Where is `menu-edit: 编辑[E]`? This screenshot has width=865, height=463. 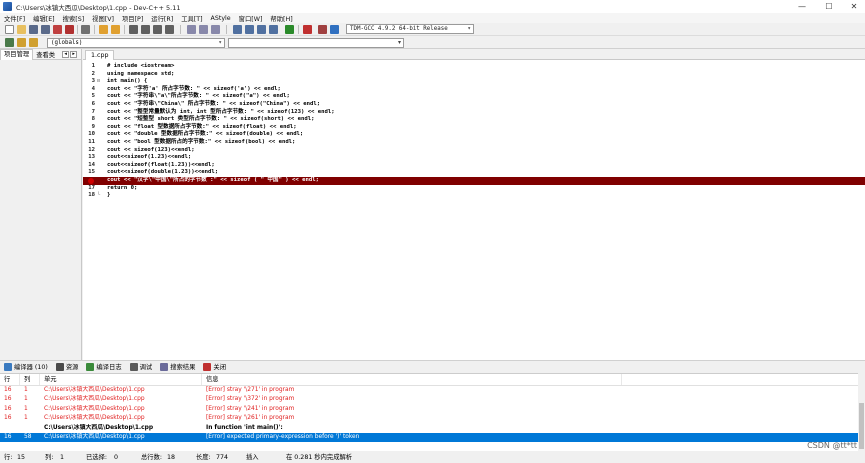 menu-edit: 编辑[E] is located at coordinates (44, 18).